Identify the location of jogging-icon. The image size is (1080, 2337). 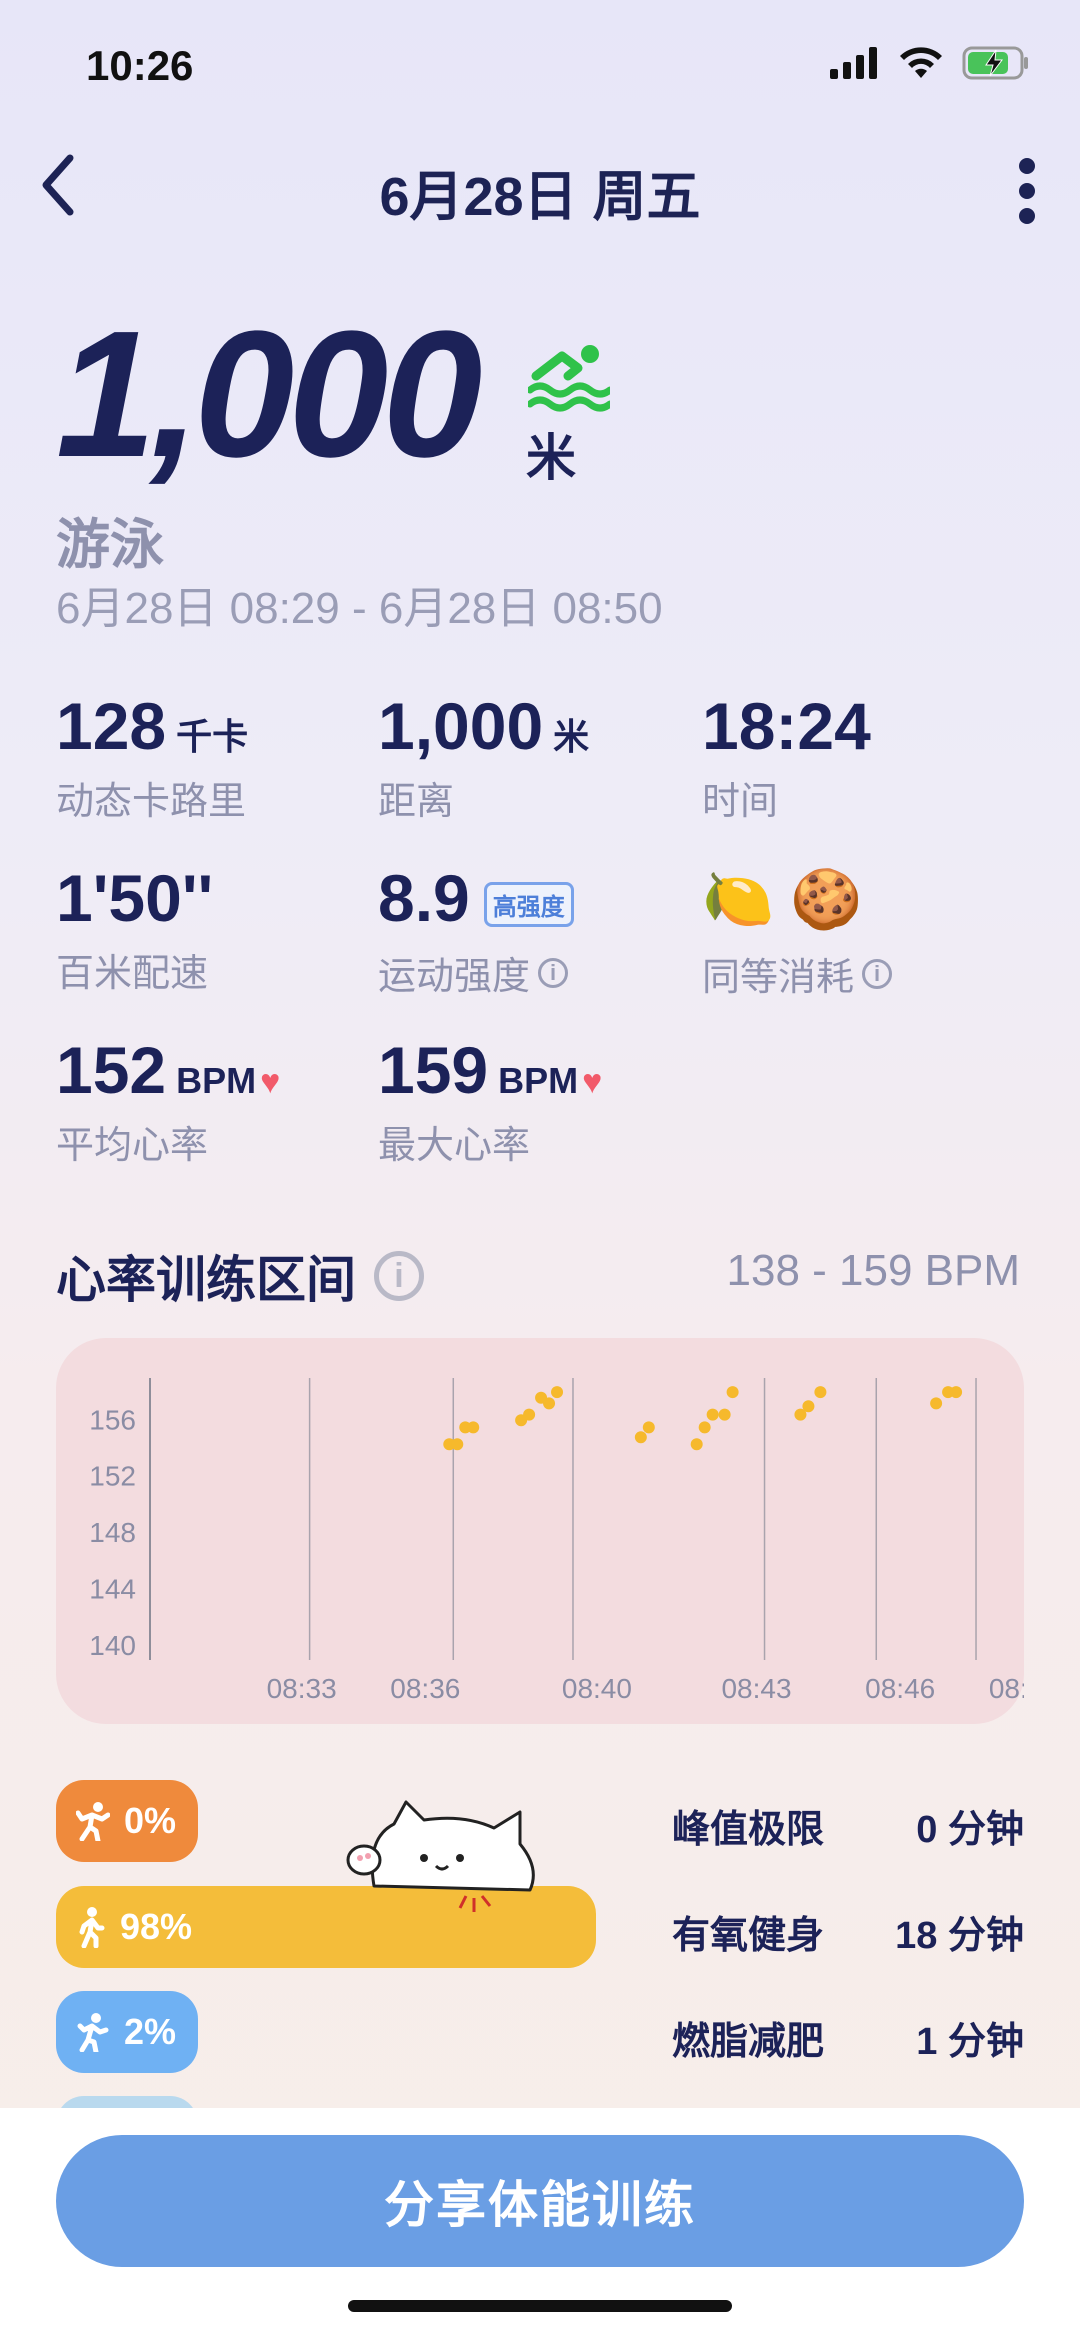
(93, 2032).